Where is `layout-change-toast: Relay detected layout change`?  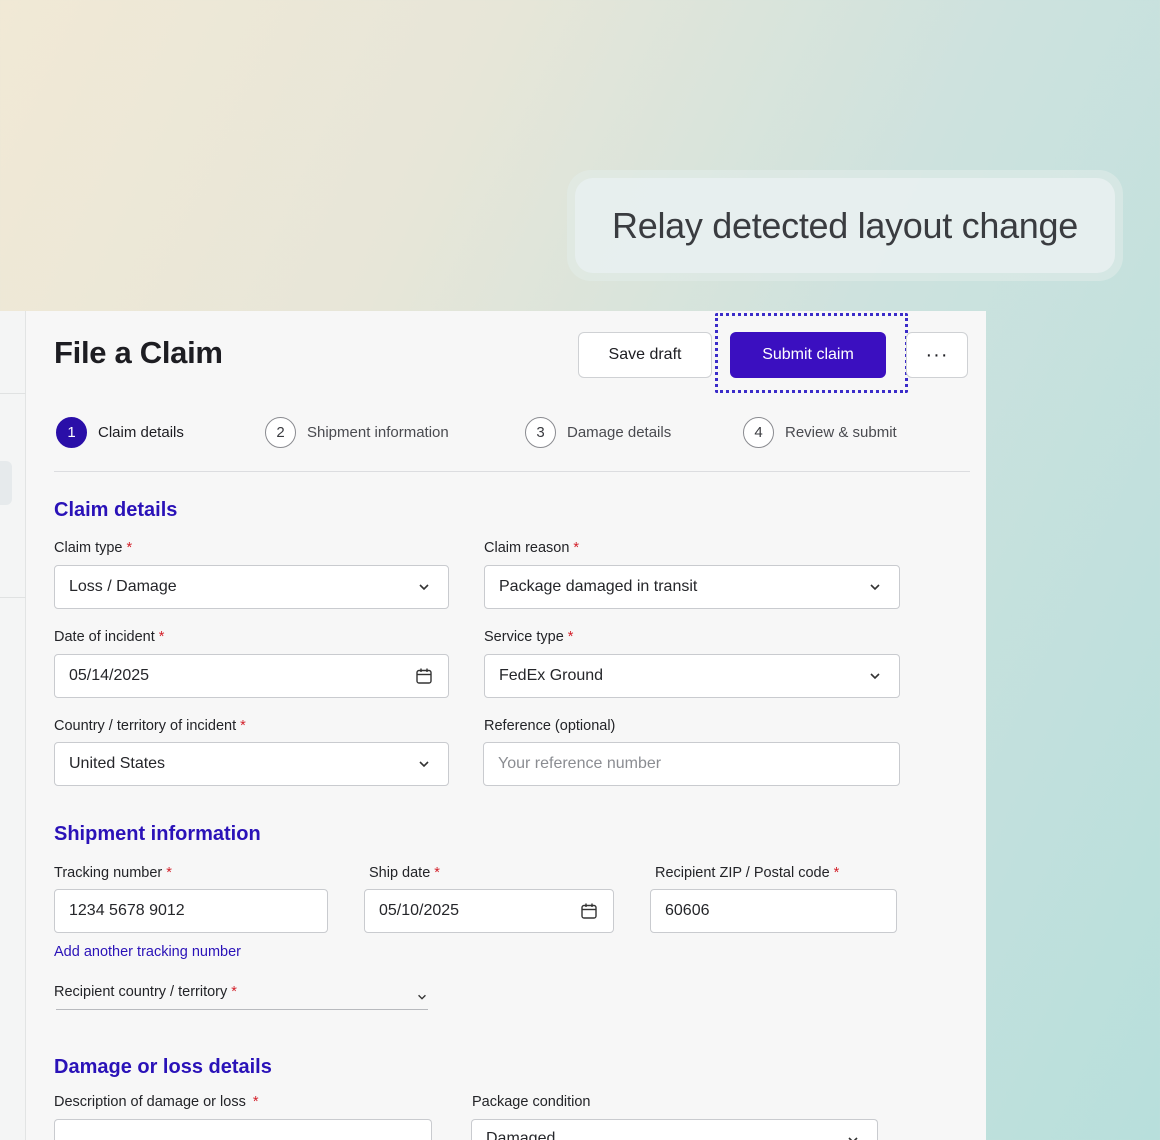
layout-change-toast: Relay detected layout change is located at coordinates (845, 225).